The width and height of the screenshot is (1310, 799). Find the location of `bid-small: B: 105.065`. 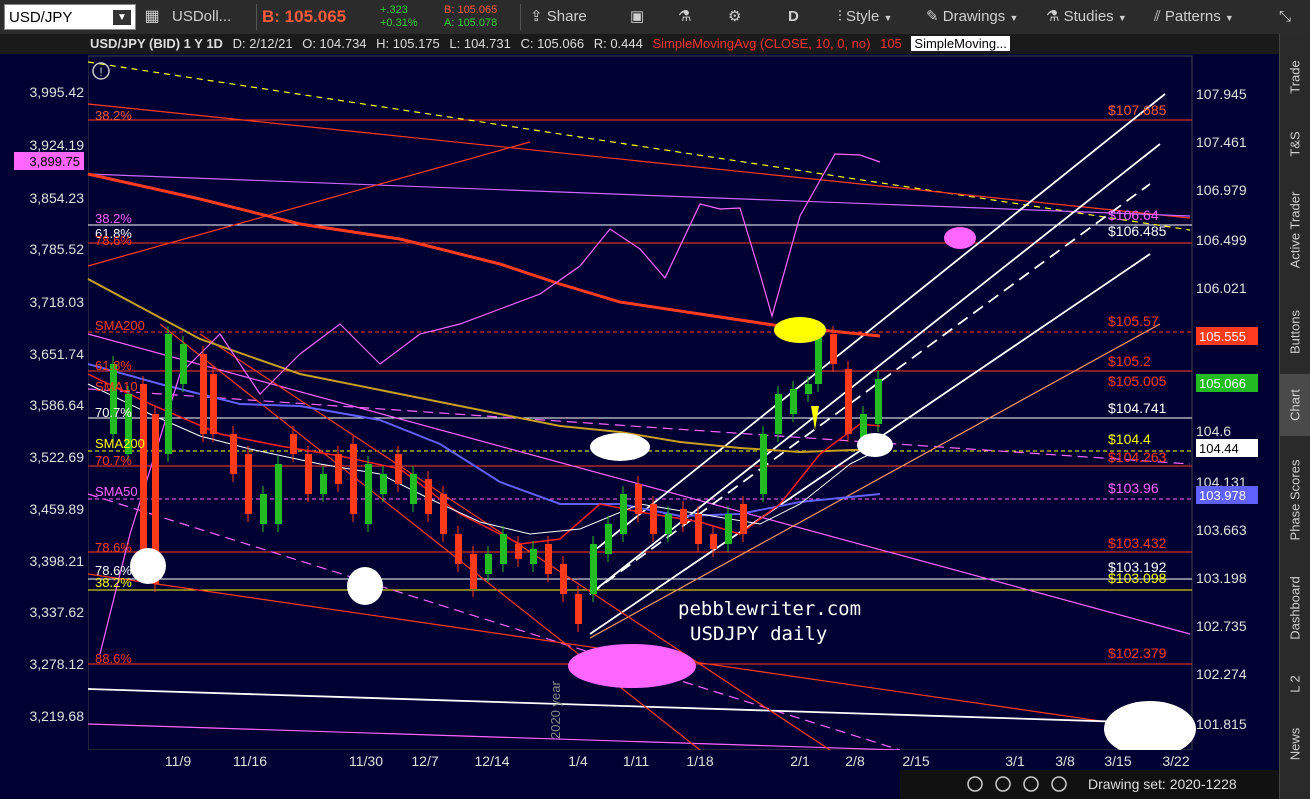

bid-small: B: 105.065 is located at coordinates (471, 10).